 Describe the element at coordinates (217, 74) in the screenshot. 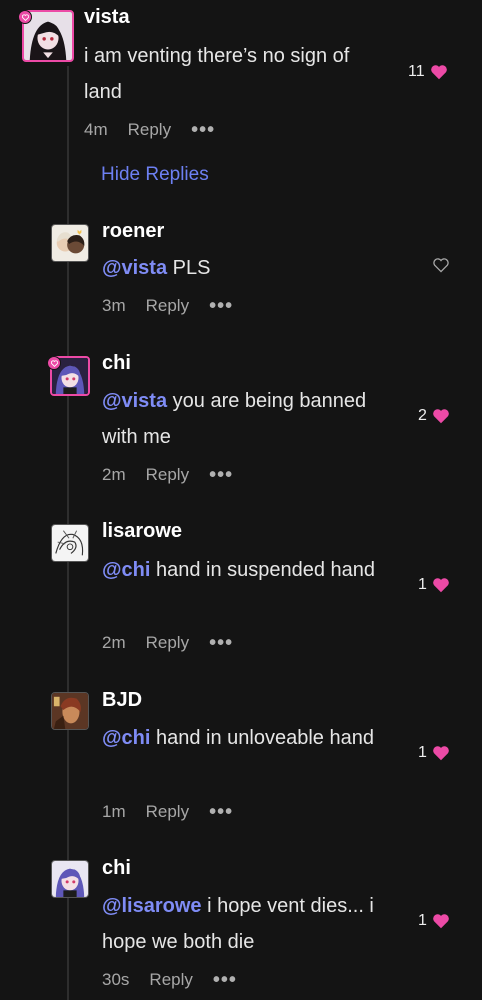

I see `comment-body: i am venting there’s no sign of land` at that location.